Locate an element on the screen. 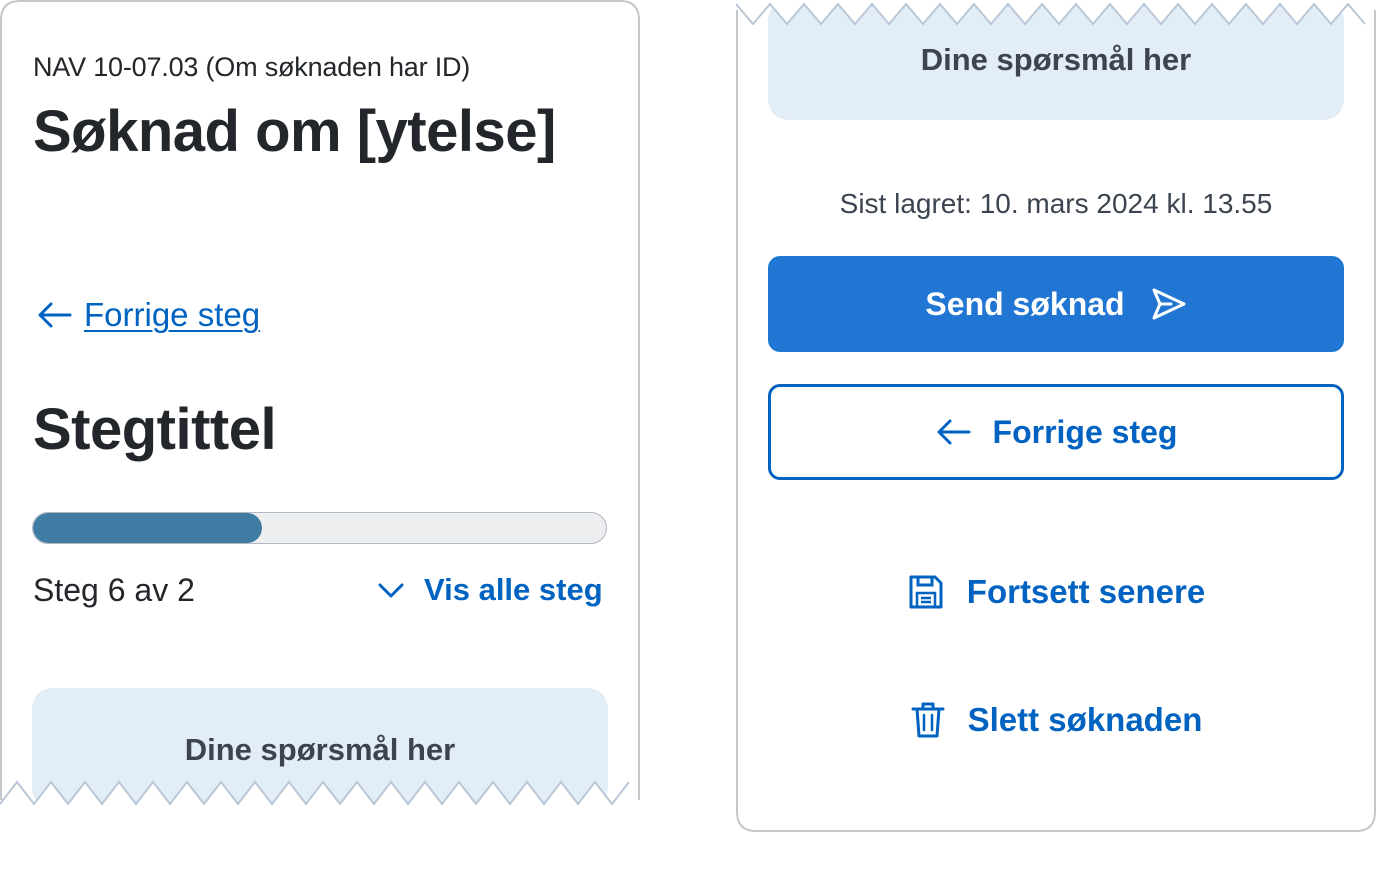  paper-plane-icon is located at coordinates (1169, 304).